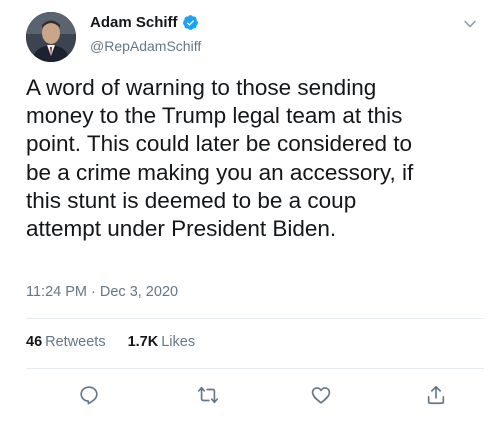 The image size is (500, 423). What do you see at coordinates (134, 22) in the screenshot?
I see `author-display-name: Adam Schiff` at bounding box center [134, 22].